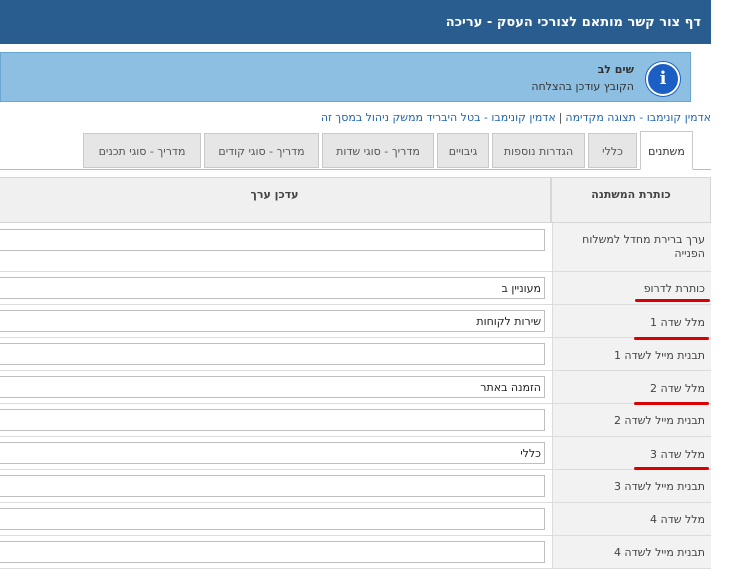  I want to click on table-row: מלל שדה 3, so click(355, 453).